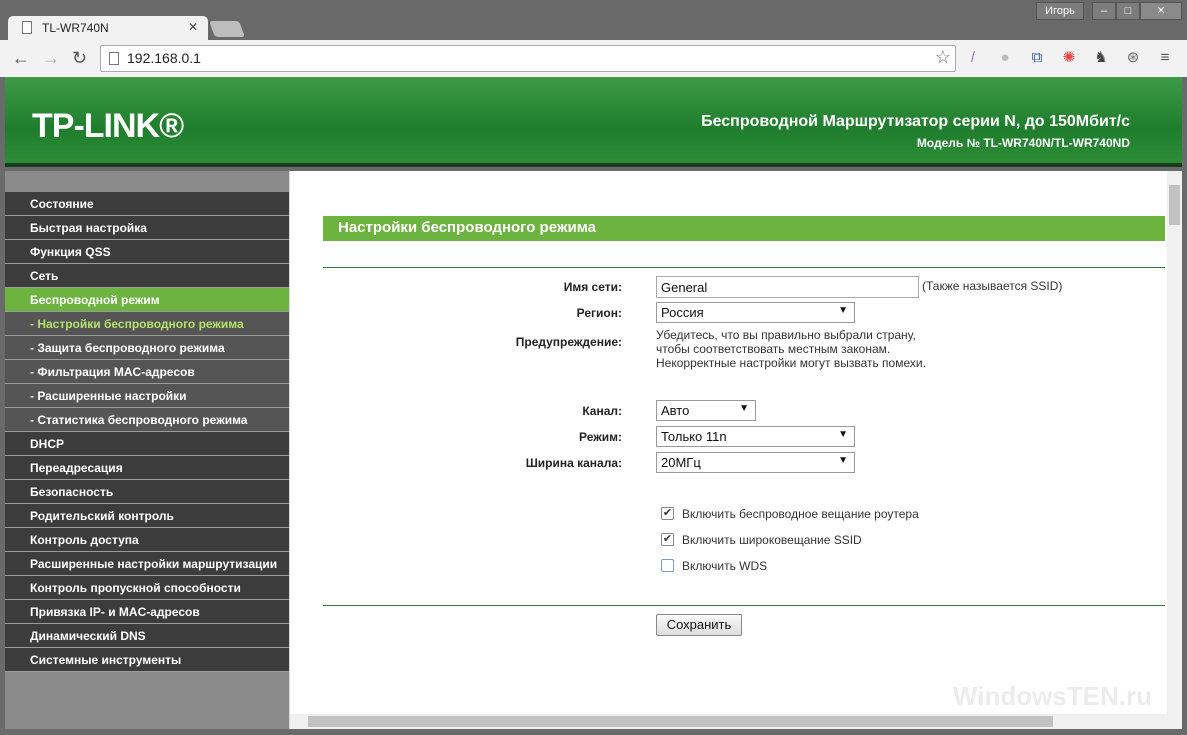 The width and height of the screenshot is (1187, 735). Describe the element at coordinates (147, 252) in the screenshot. I see `sidebar-item: Функция QSS` at that location.